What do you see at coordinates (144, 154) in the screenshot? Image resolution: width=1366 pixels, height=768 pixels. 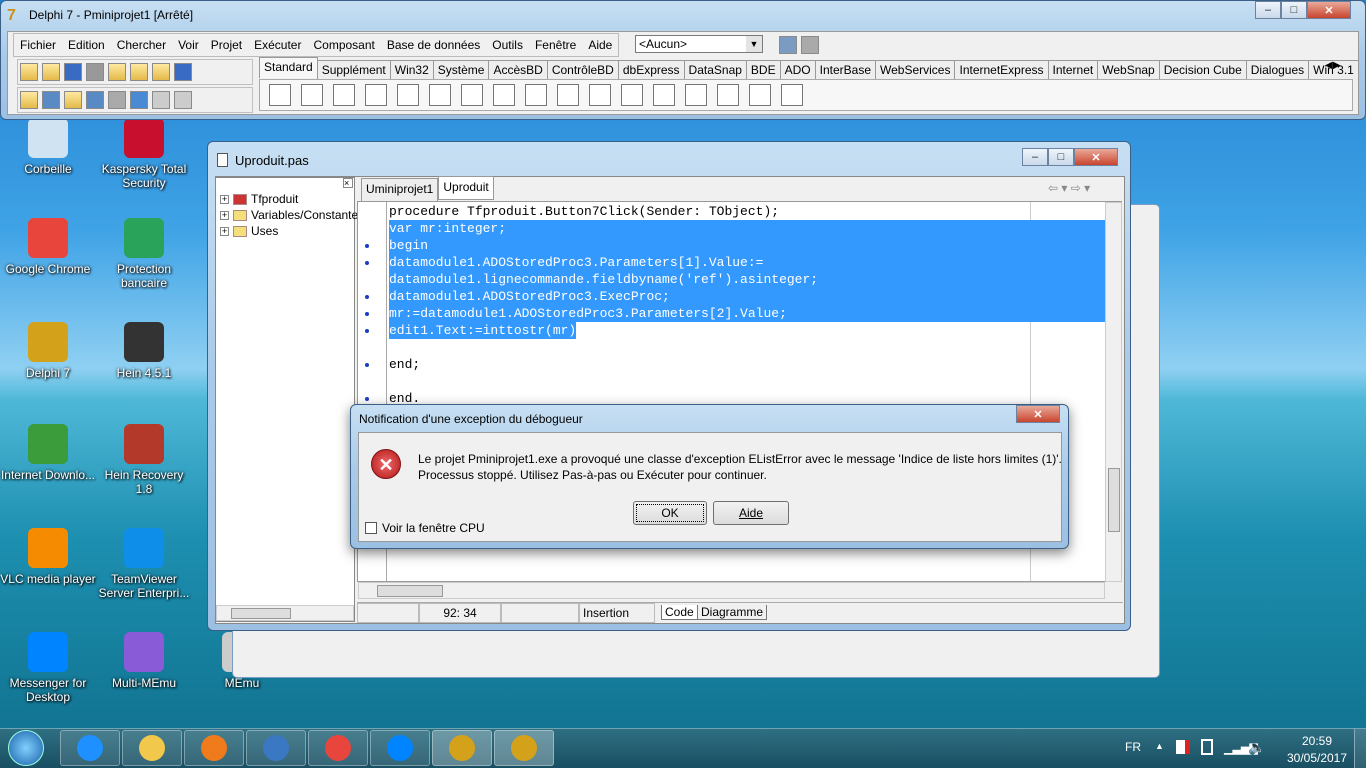 I see `desktop-icon: Kaspersky Total Security` at bounding box center [144, 154].